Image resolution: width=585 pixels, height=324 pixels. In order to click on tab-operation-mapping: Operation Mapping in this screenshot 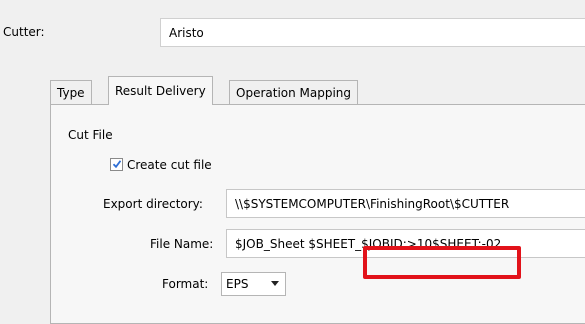, I will do `click(294, 92)`.